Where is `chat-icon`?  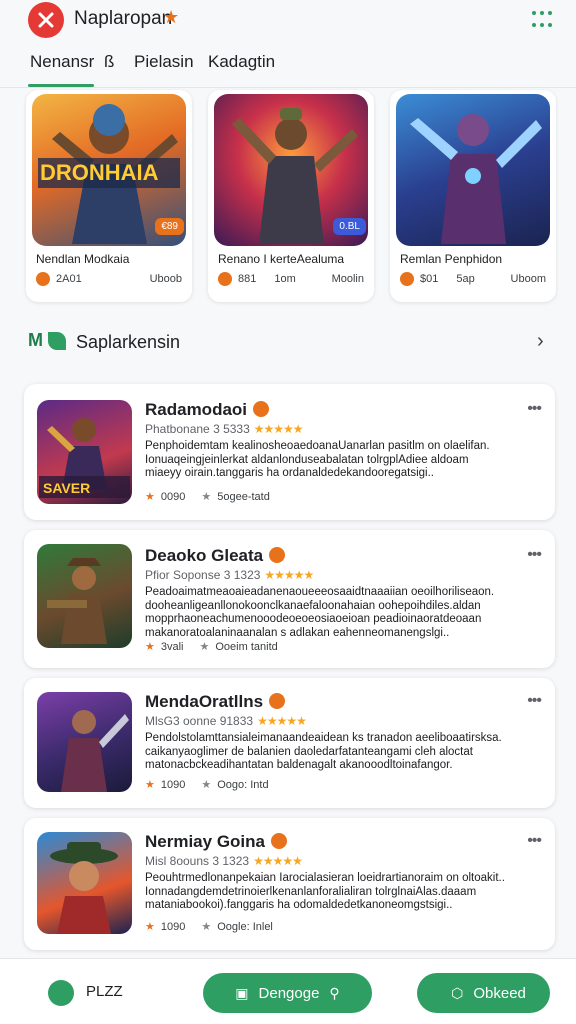 chat-icon is located at coordinates (61, 993).